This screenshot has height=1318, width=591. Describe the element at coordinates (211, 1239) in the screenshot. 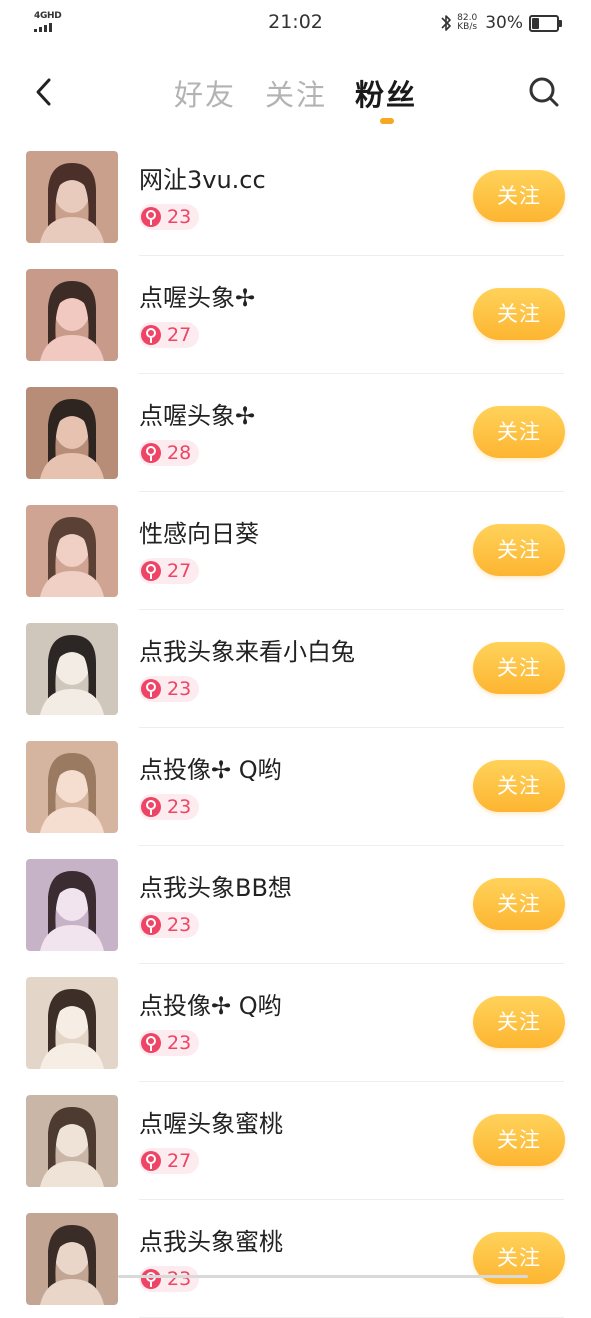

I see `user-name: 点我头象蜜桃` at that location.